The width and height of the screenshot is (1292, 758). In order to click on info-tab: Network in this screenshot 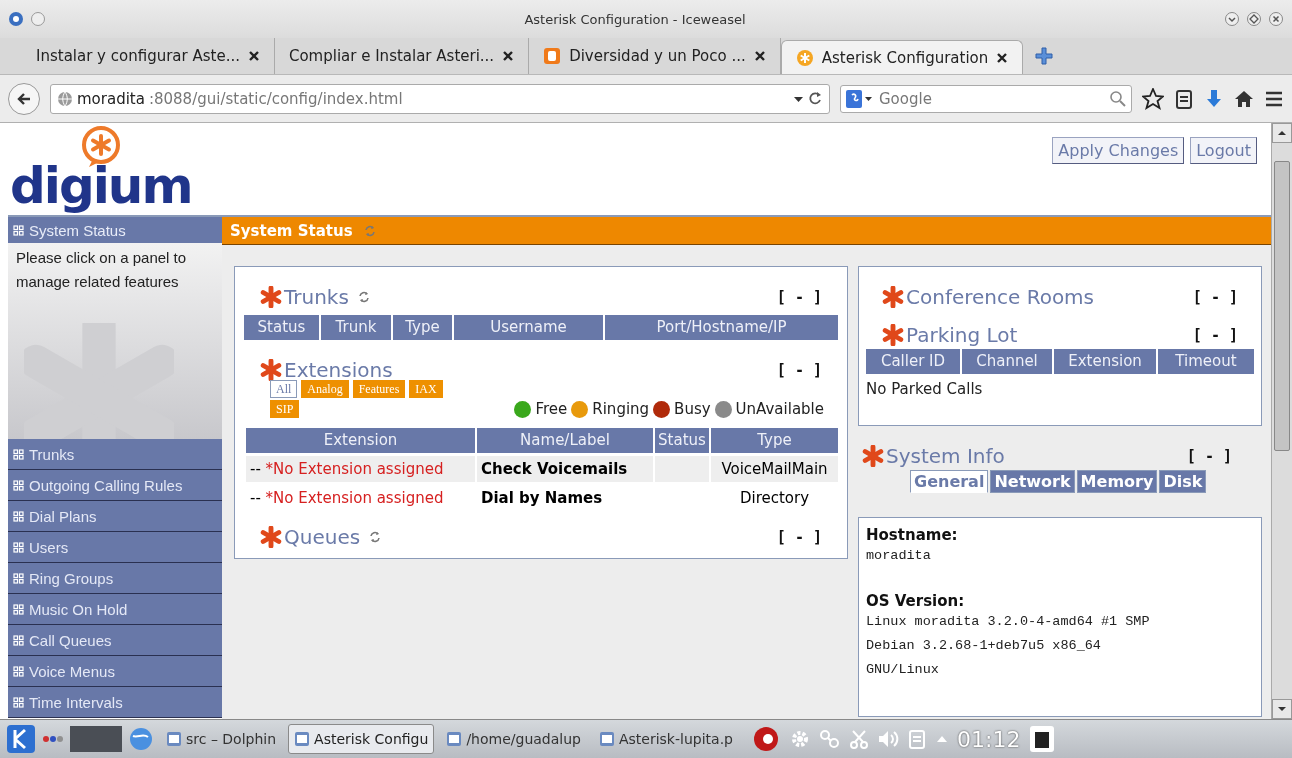, I will do `click(1032, 481)`.